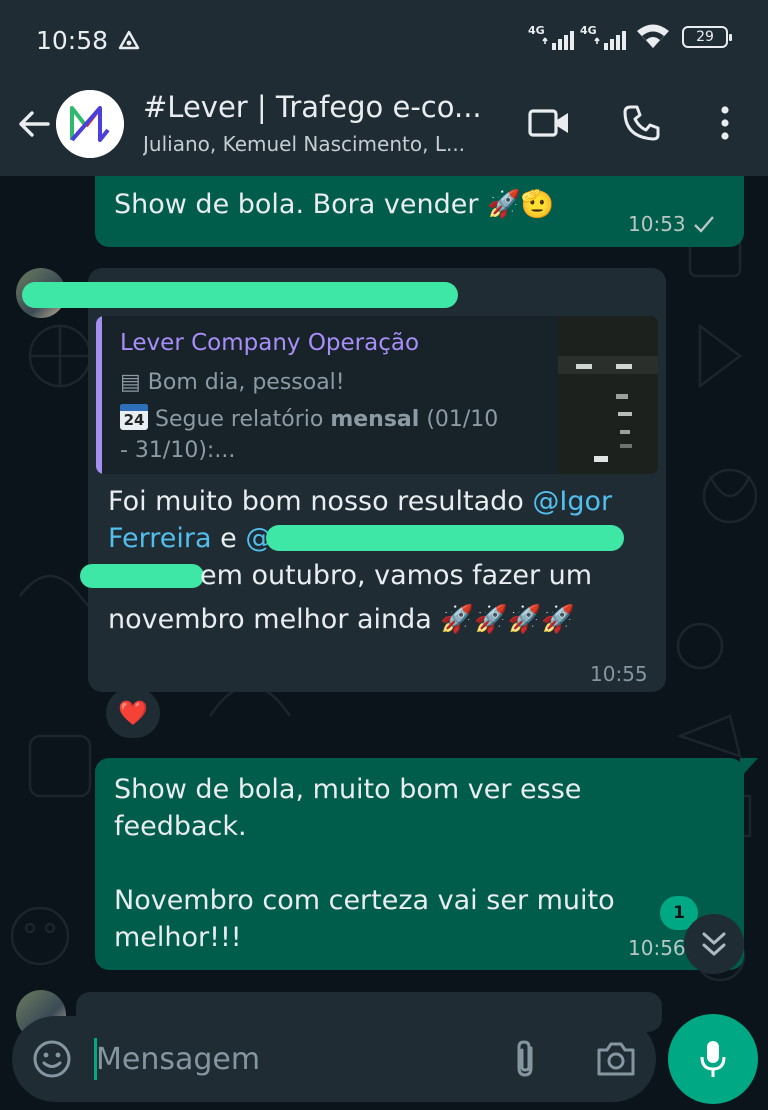 Image resolution: width=768 pixels, height=1110 pixels. What do you see at coordinates (364, 900) in the screenshot?
I see `message-text: Novembro com certeza vai ser muito` at bounding box center [364, 900].